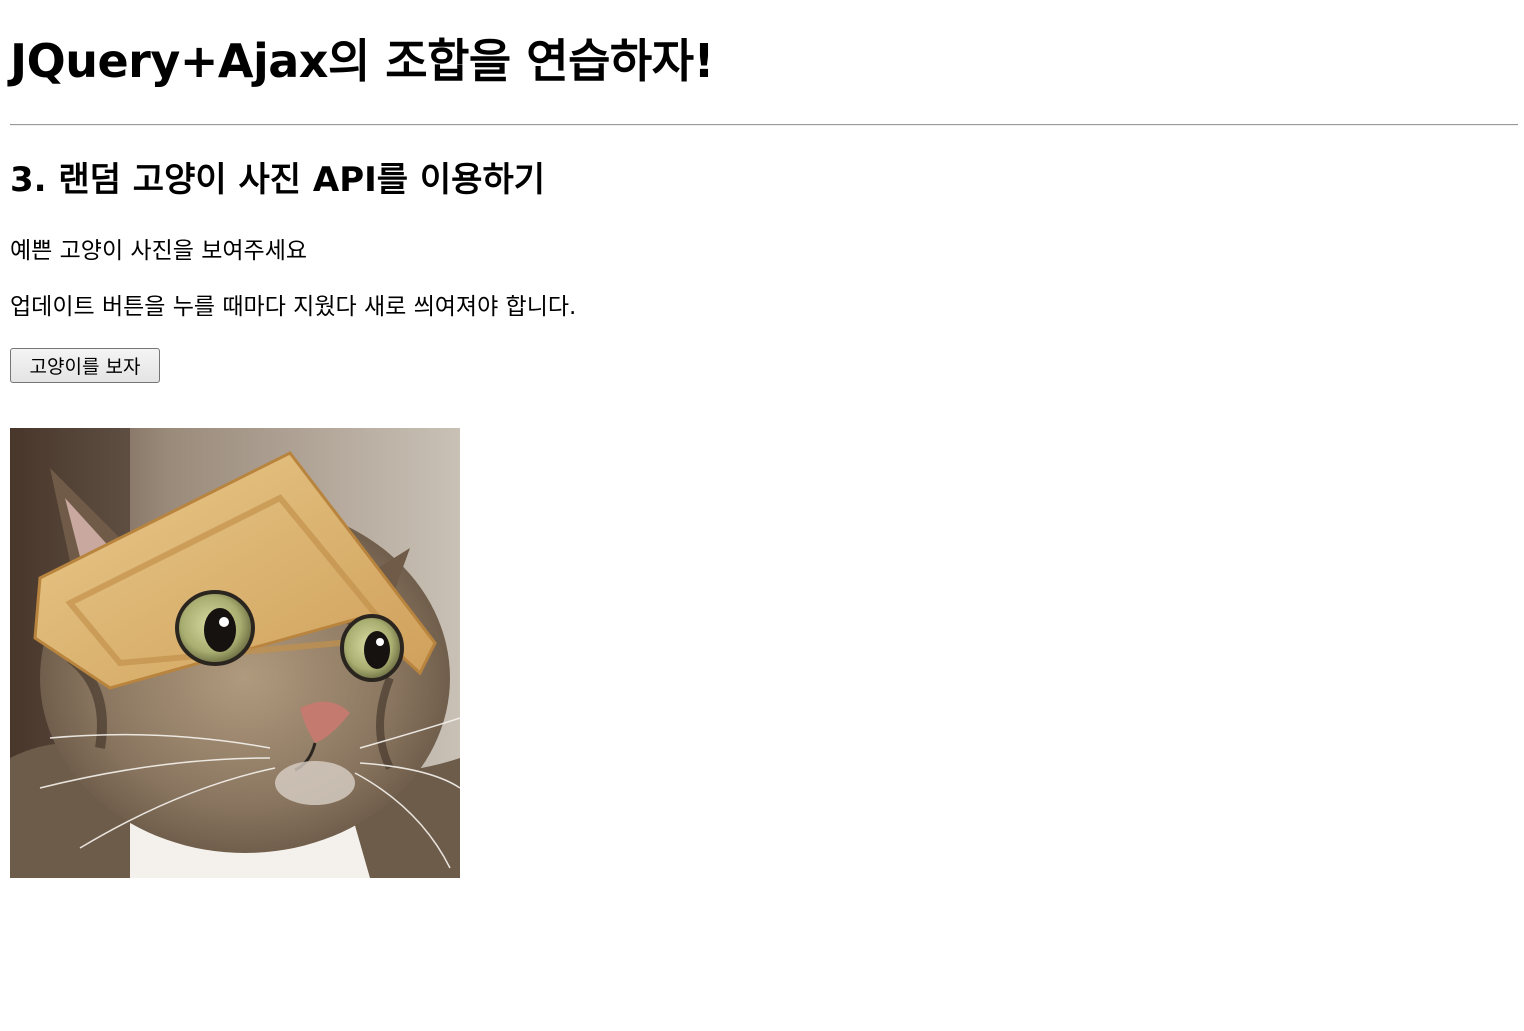 The height and width of the screenshot is (1031, 1524). I want to click on cat-image, so click(235, 653).